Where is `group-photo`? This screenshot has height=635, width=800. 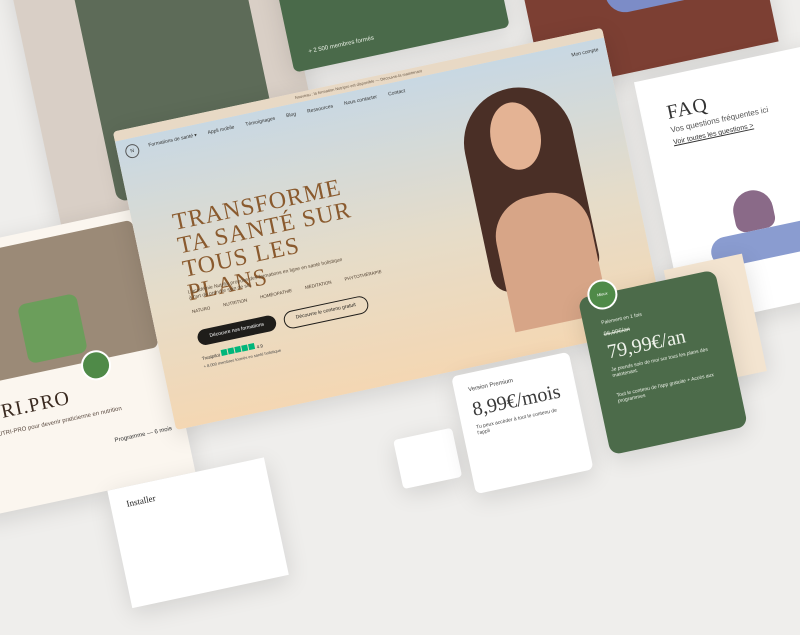 group-photo is located at coordinates (79, 304).